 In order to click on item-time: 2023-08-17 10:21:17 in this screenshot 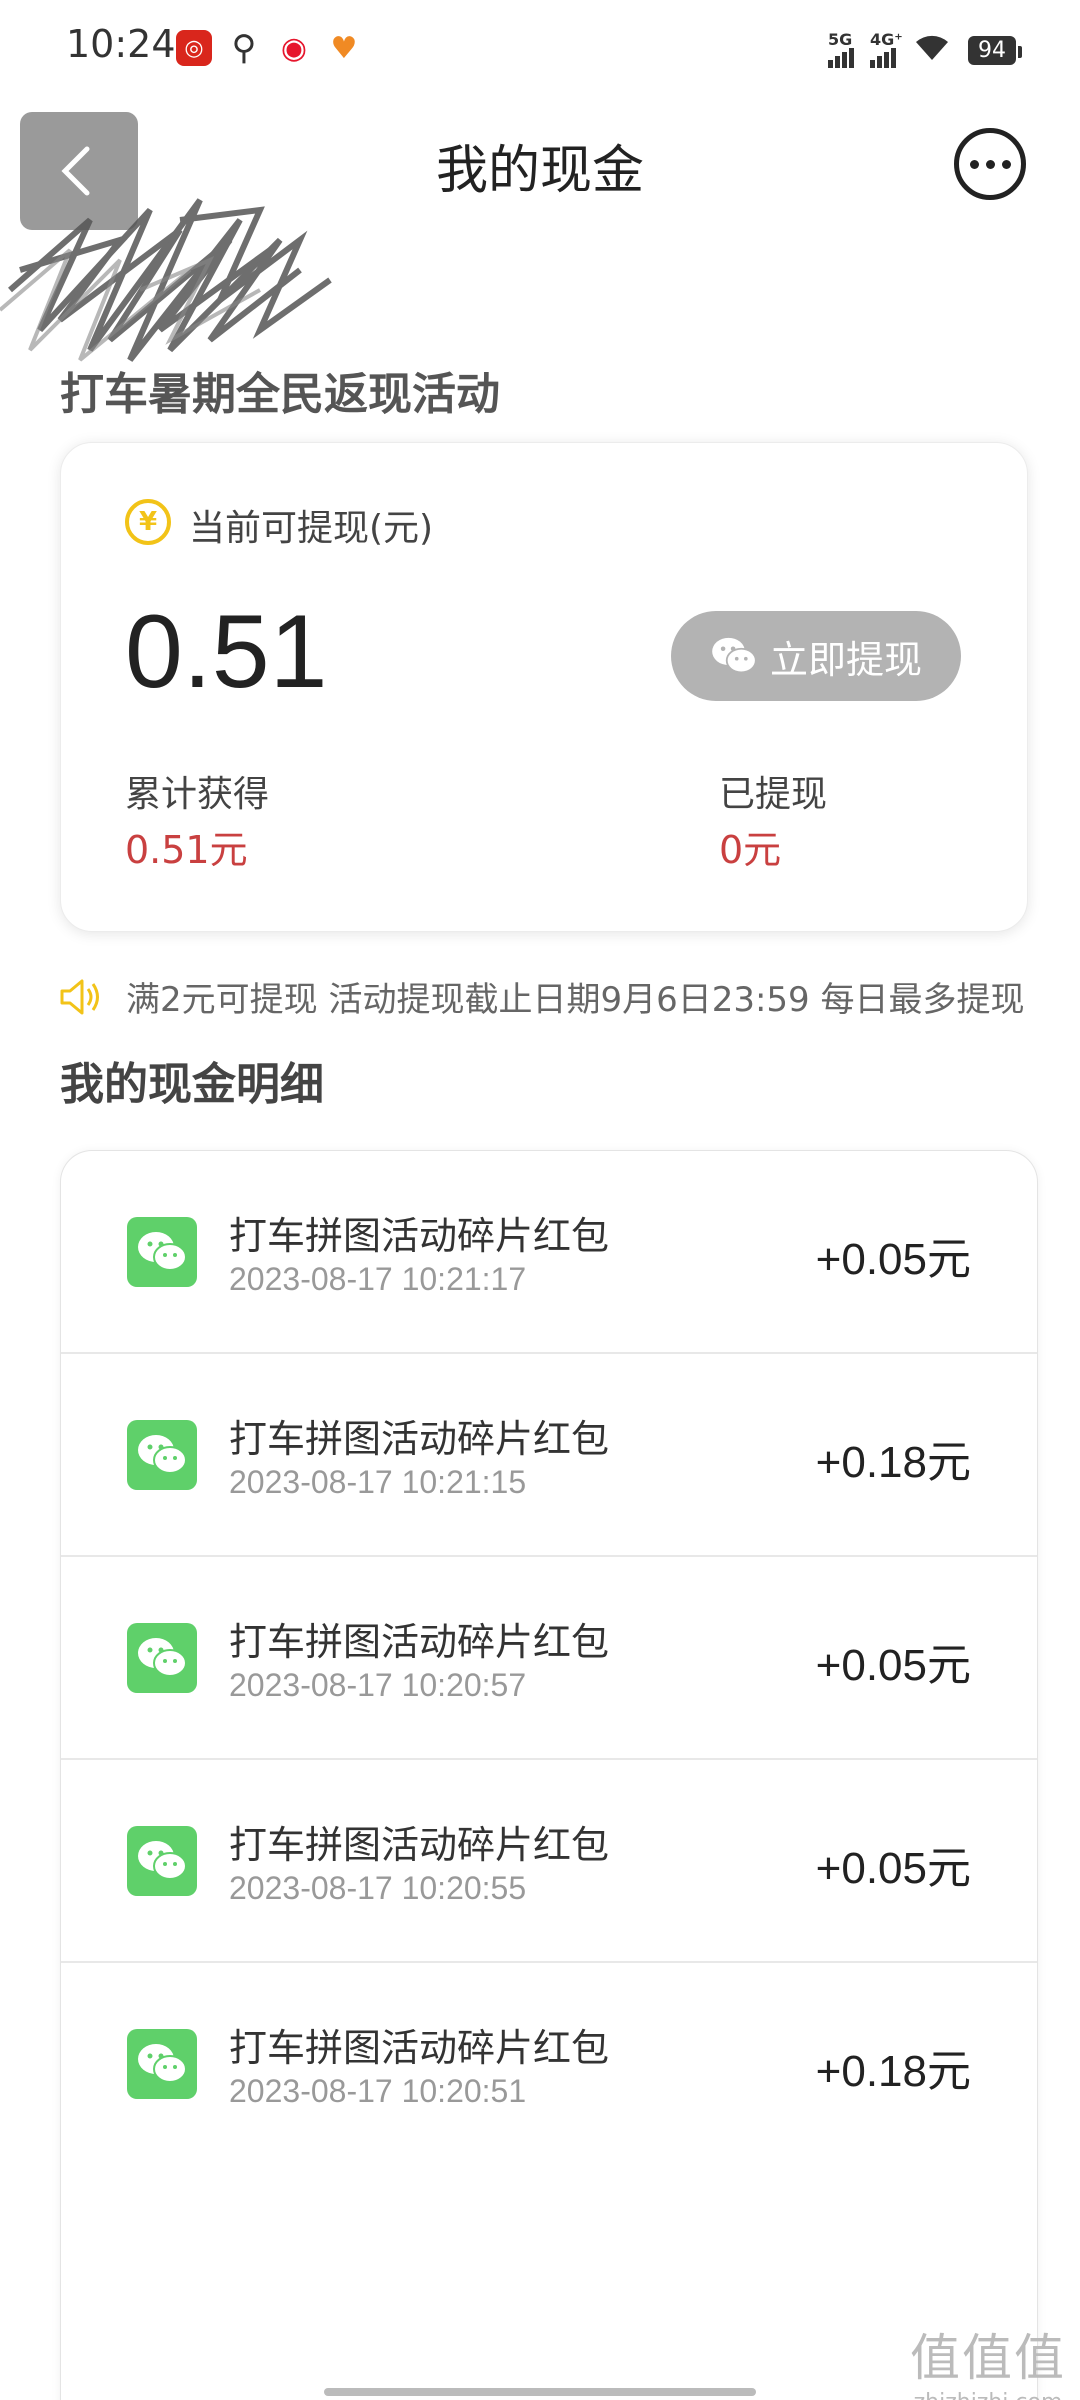, I will do `click(378, 1279)`.